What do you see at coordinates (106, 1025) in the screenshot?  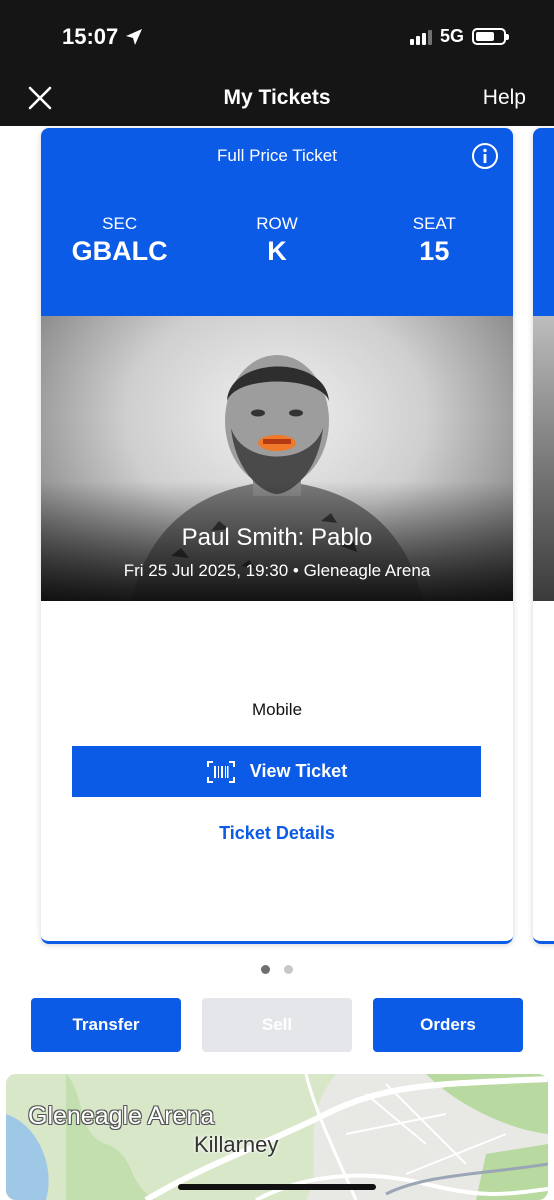 I see `transfer-button: Transfer` at bounding box center [106, 1025].